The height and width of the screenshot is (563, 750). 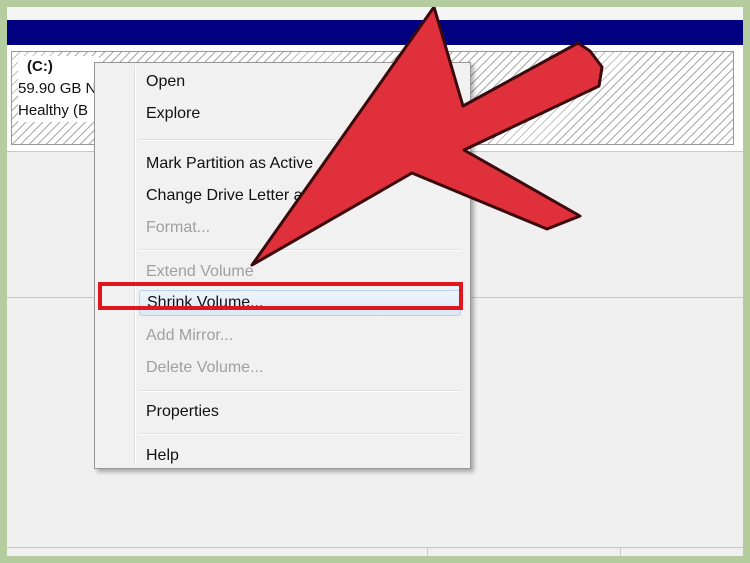 I want to click on menu-item-help: Help, so click(x=300, y=456).